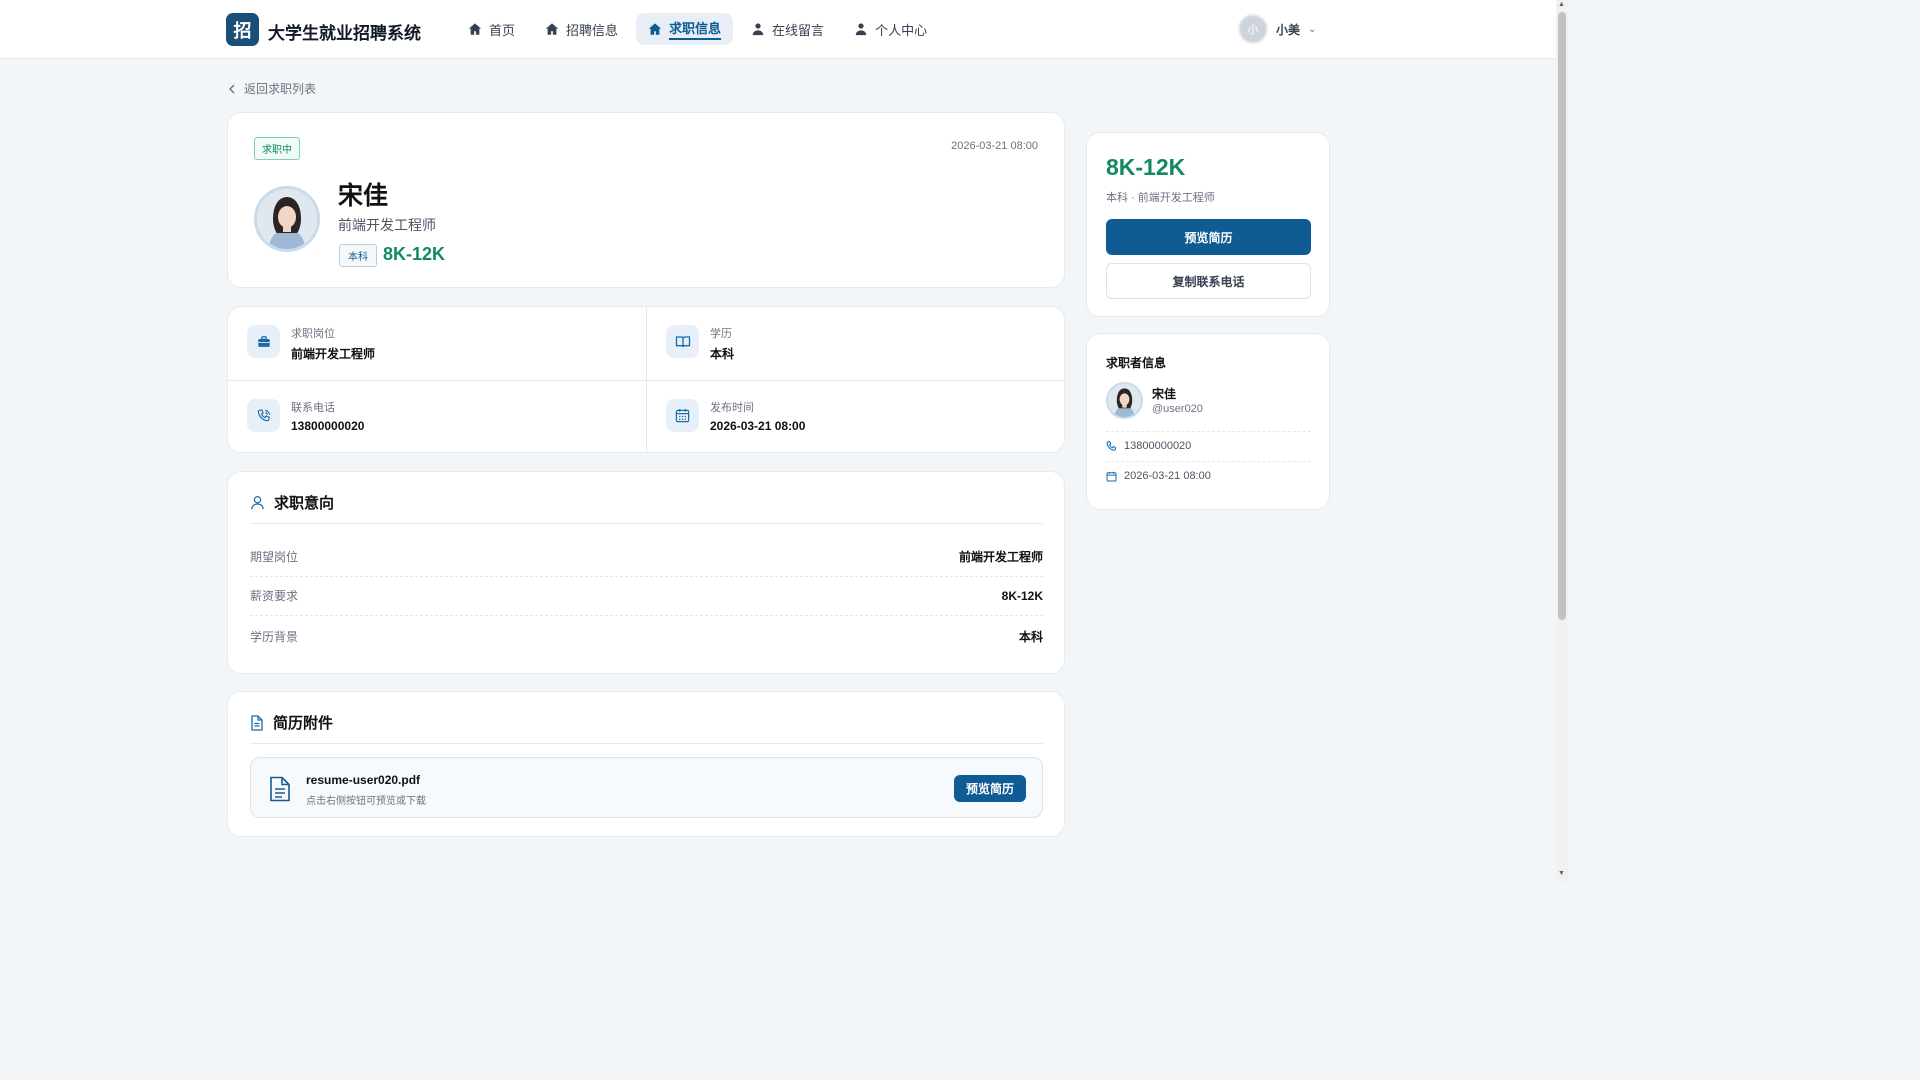  Describe the element at coordinates (1177, 409) in the screenshot. I see `seeker-handle: @user020` at that location.